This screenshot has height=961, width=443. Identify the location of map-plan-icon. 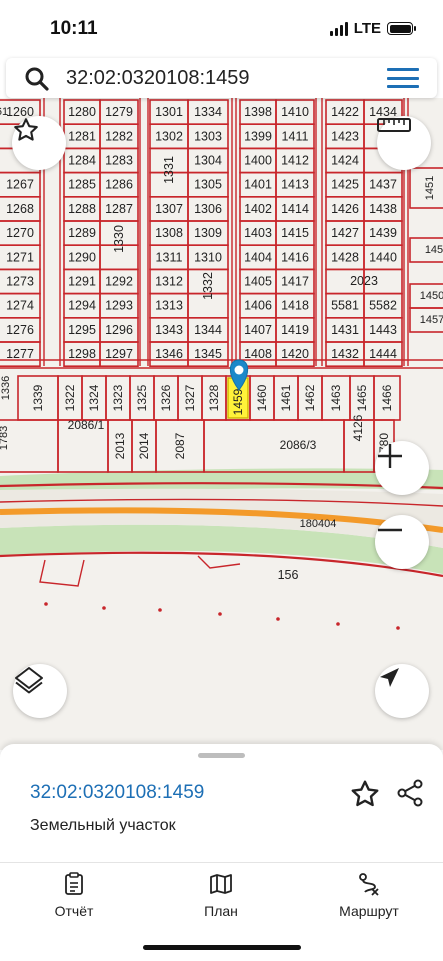
(221, 885).